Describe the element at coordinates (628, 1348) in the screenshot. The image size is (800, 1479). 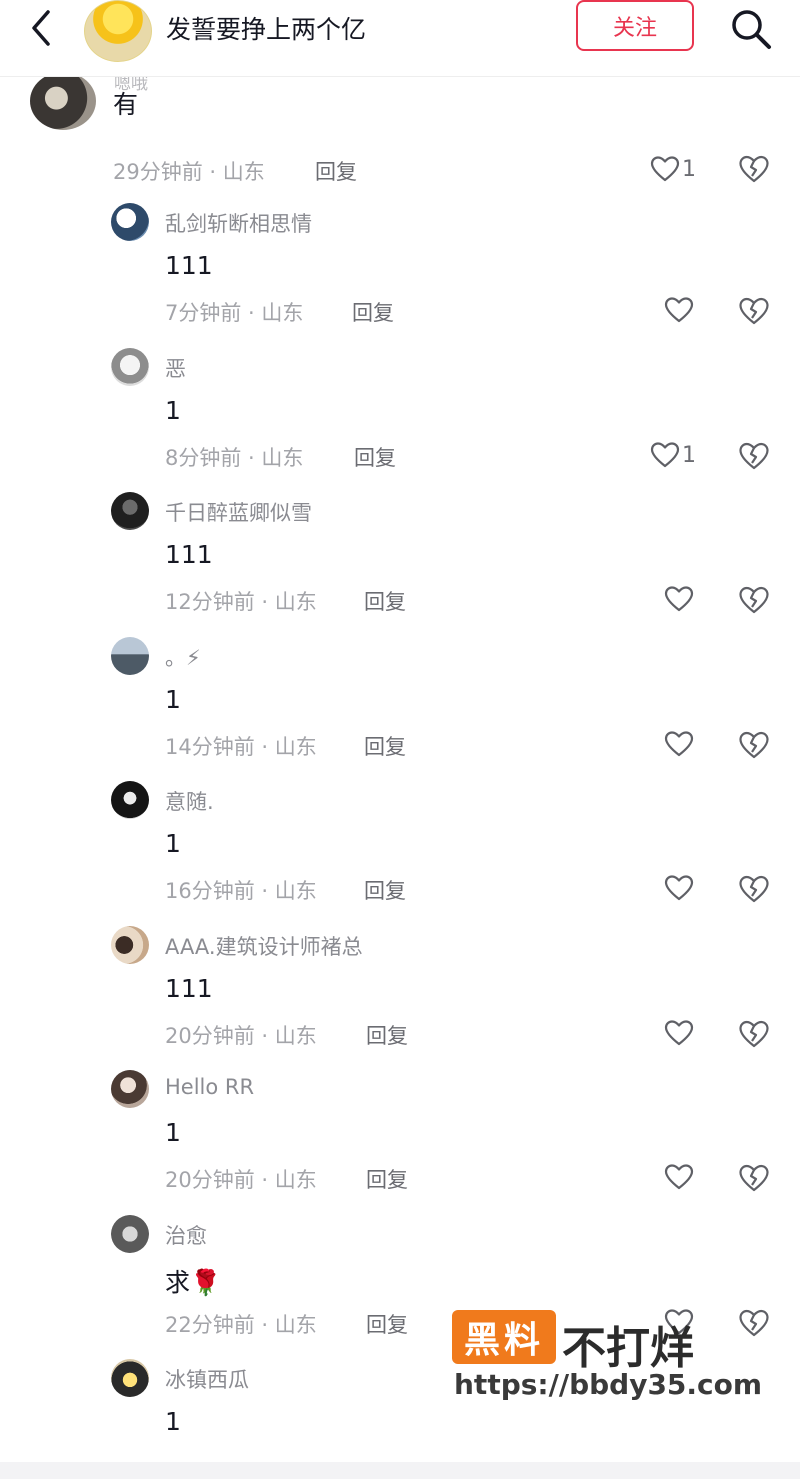
I see `watermark-text: 不打烊` at that location.